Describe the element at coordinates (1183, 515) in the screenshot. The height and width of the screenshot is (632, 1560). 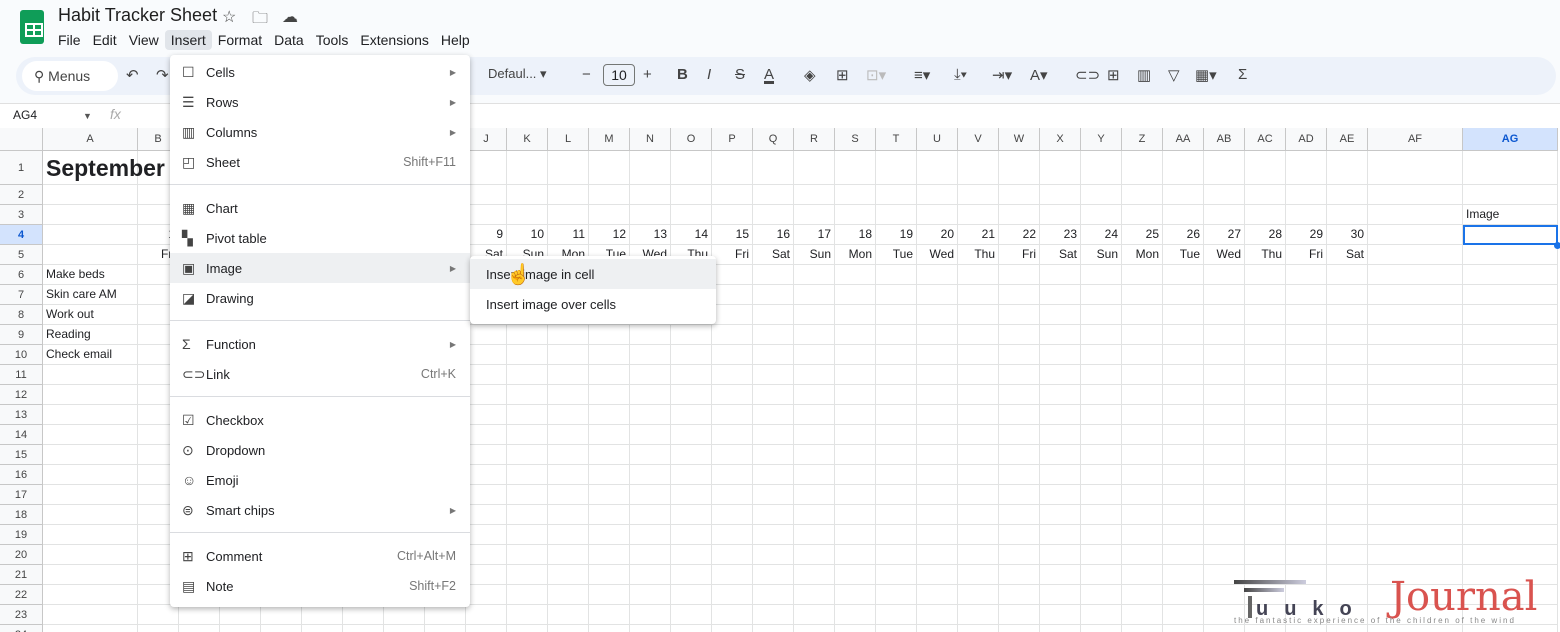
I see `cell-AA18` at that location.